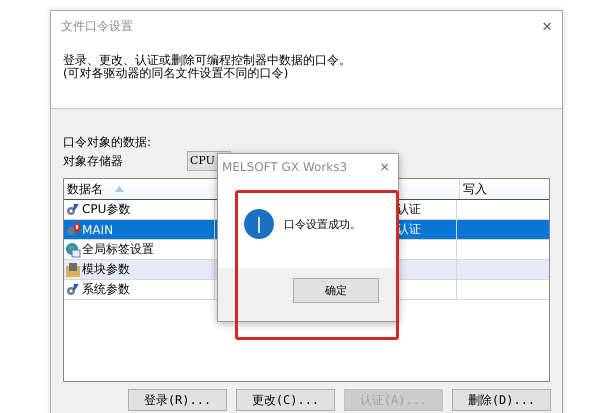 The height and width of the screenshot is (413, 616). Describe the element at coordinates (107, 142) in the screenshot. I see `section-label: 口令对象的数据:` at that location.